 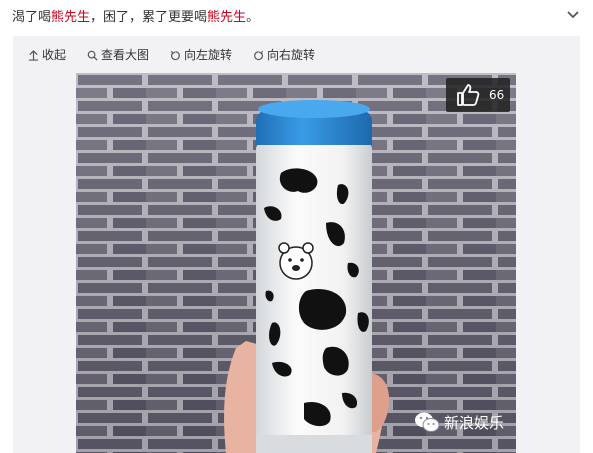 What do you see at coordinates (125, 55) in the screenshot?
I see `view-large-label: 查看大图` at bounding box center [125, 55].